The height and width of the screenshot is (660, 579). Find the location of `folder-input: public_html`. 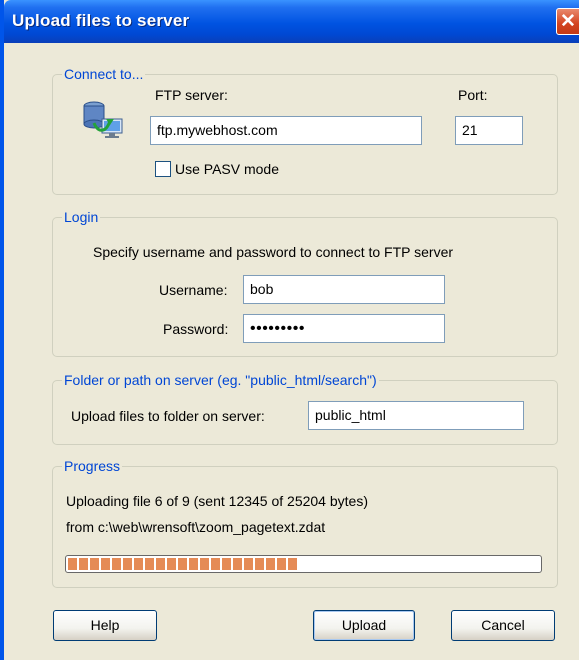

folder-input: public_html is located at coordinates (416, 415).